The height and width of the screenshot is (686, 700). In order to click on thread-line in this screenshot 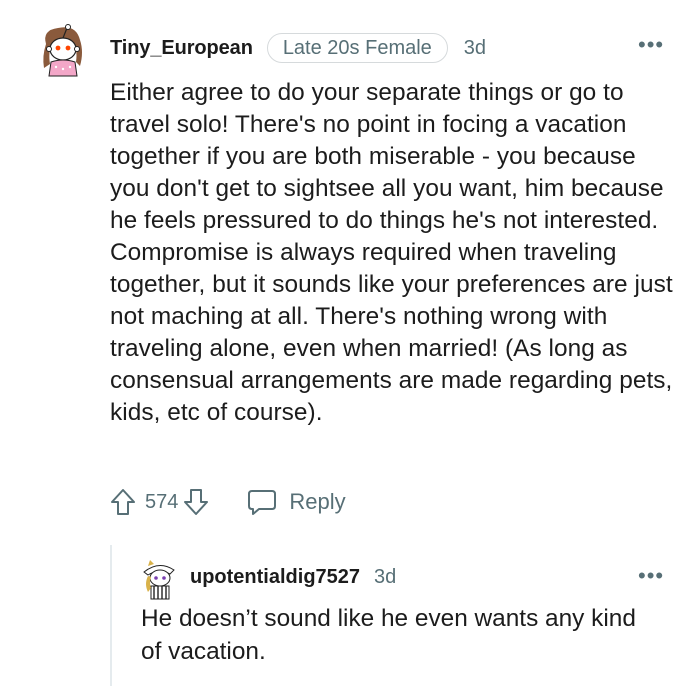, I will do `click(111, 615)`.